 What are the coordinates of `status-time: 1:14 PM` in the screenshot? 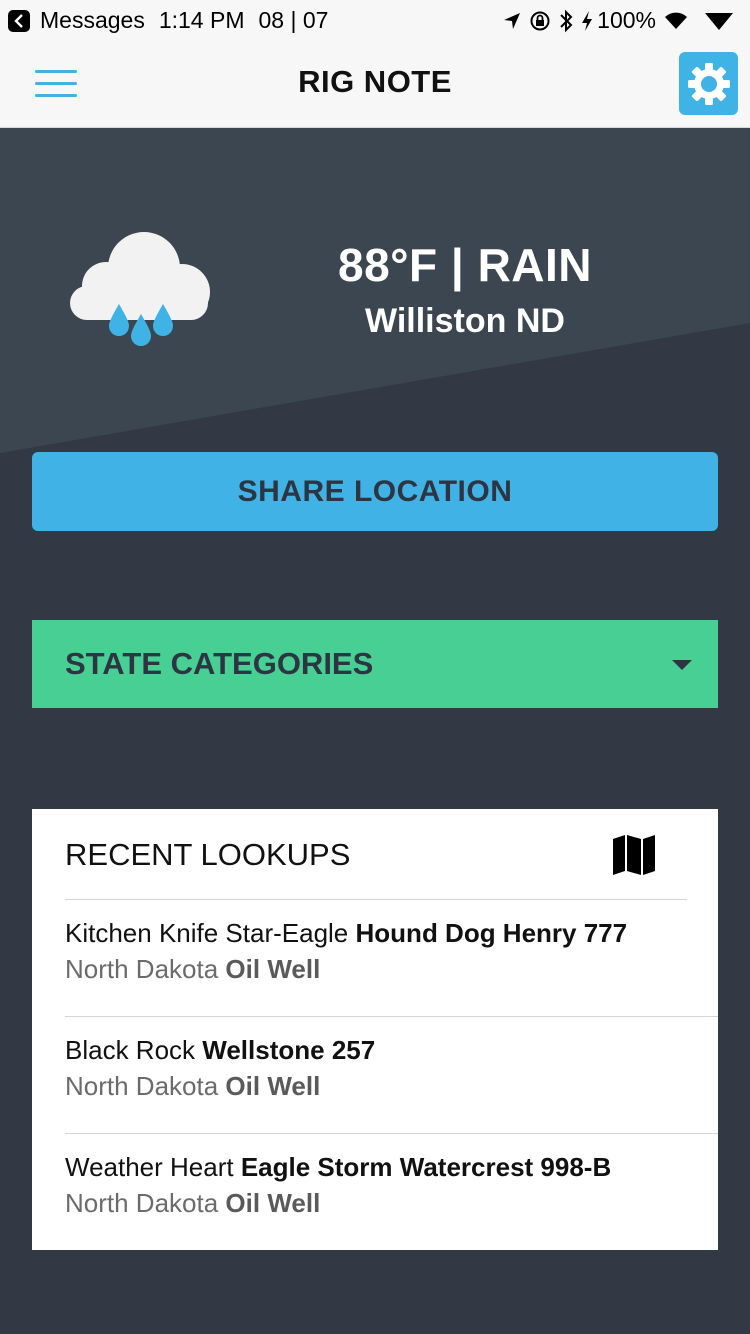 It's located at (201, 20).